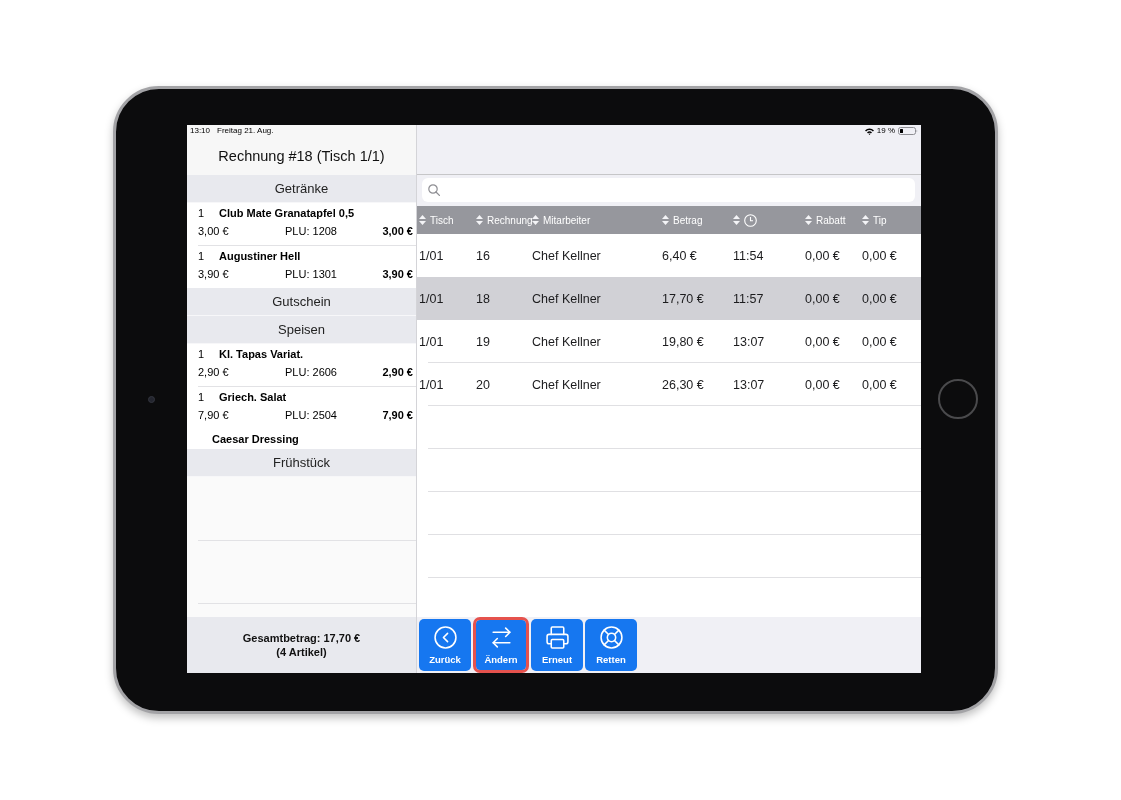  Describe the element at coordinates (301, 330) in the screenshot. I see `category-header: Speisen` at that location.